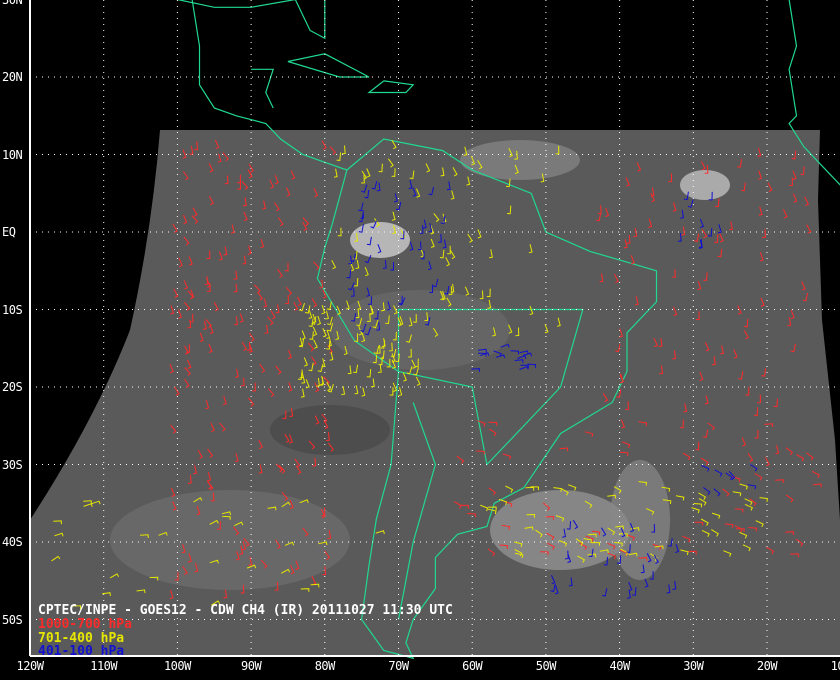  What do you see at coordinates (12, 619) in the screenshot?
I see `lat-label: 50S` at bounding box center [12, 619].